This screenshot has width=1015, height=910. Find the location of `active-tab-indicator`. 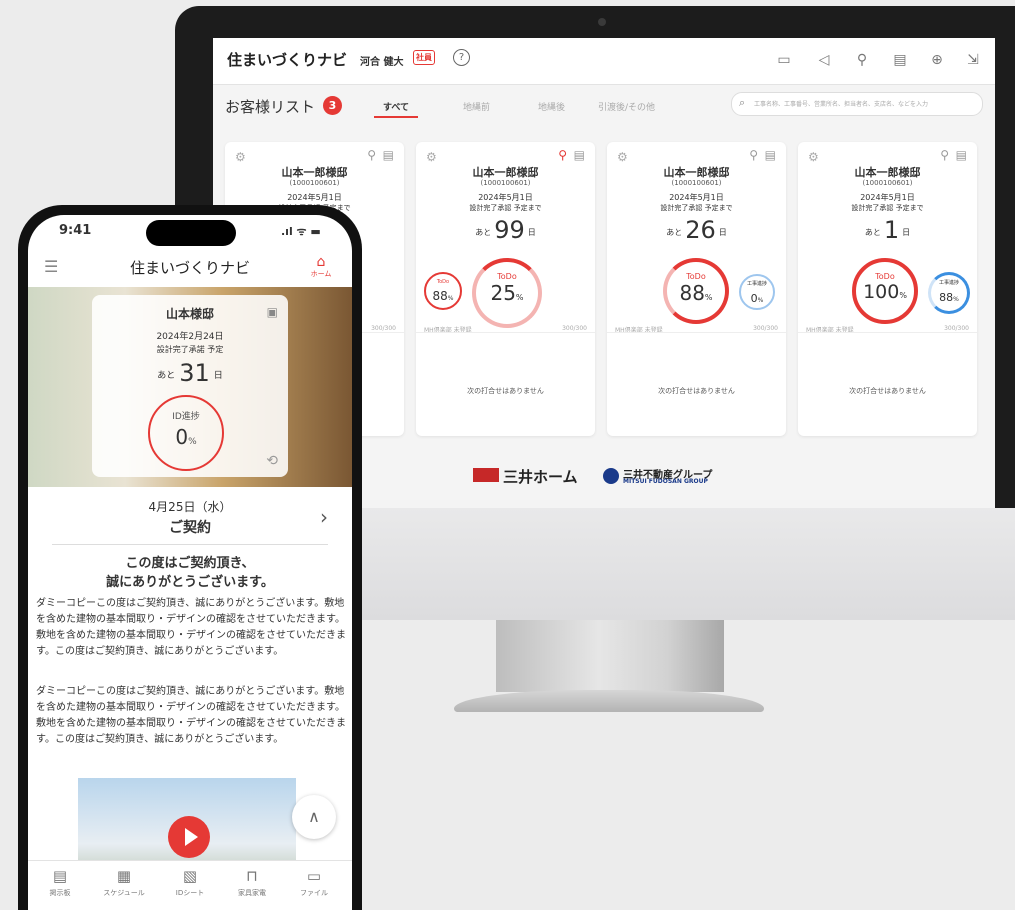

active-tab-indicator is located at coordinates (396, 117).